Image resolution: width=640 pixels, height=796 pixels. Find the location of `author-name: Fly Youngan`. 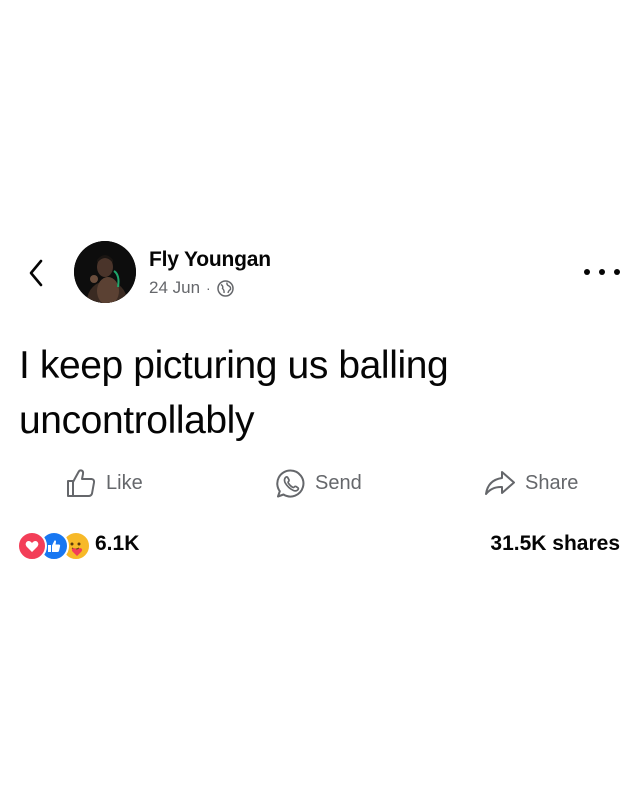

author-name: Fly Youngan is located at coordinates (210, 260).